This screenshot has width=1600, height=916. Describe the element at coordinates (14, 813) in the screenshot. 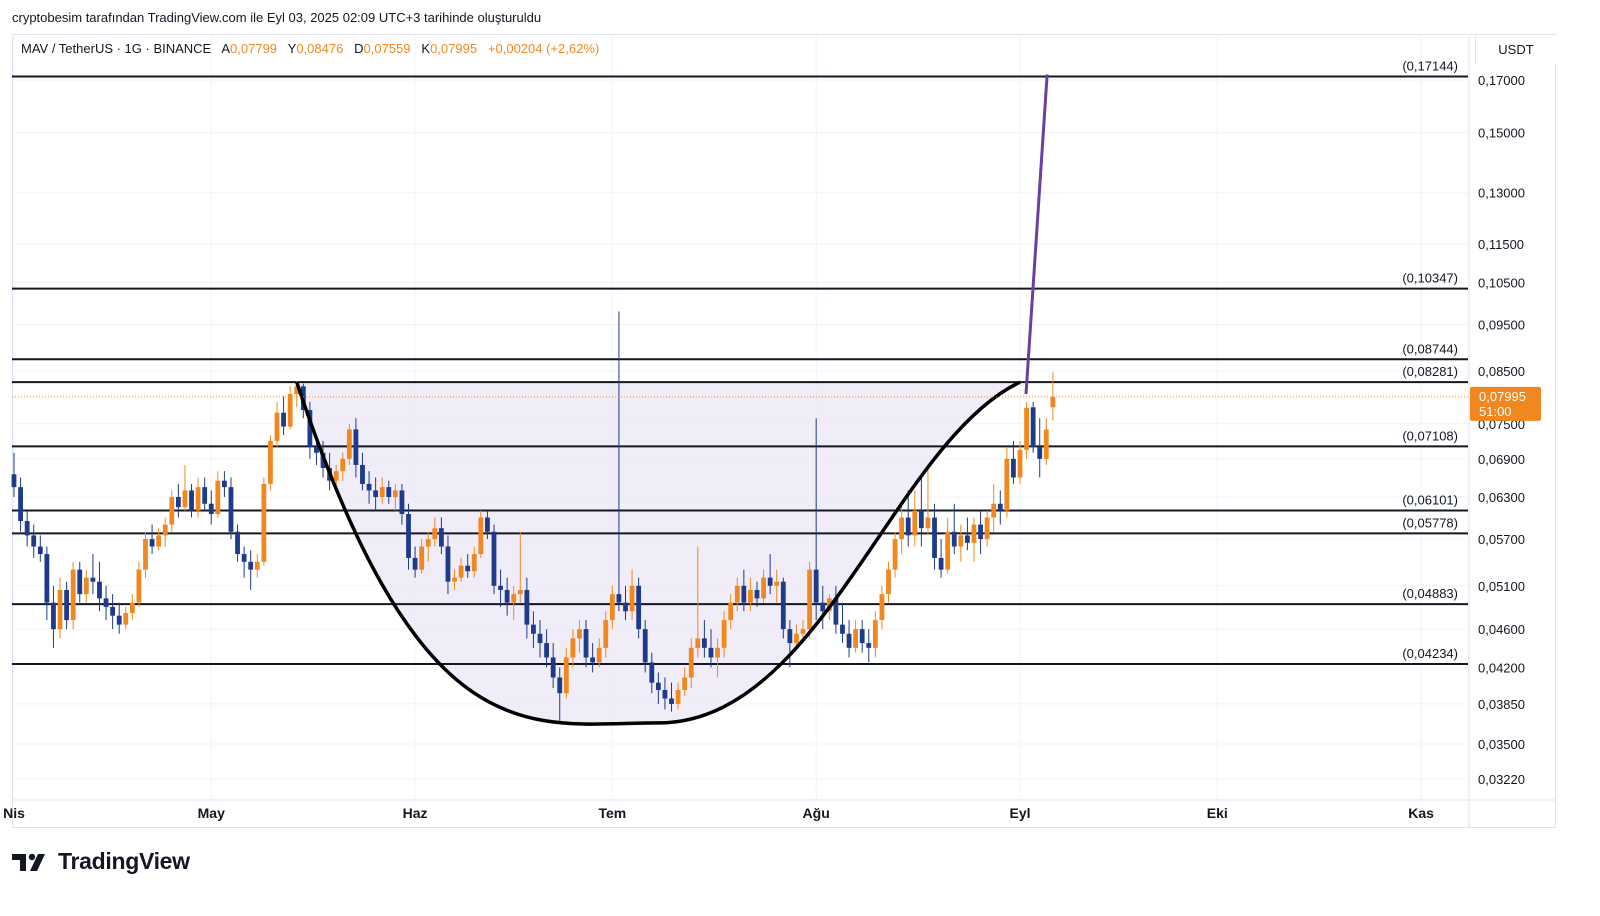

I see `x-tick-label: Nis` at that location.